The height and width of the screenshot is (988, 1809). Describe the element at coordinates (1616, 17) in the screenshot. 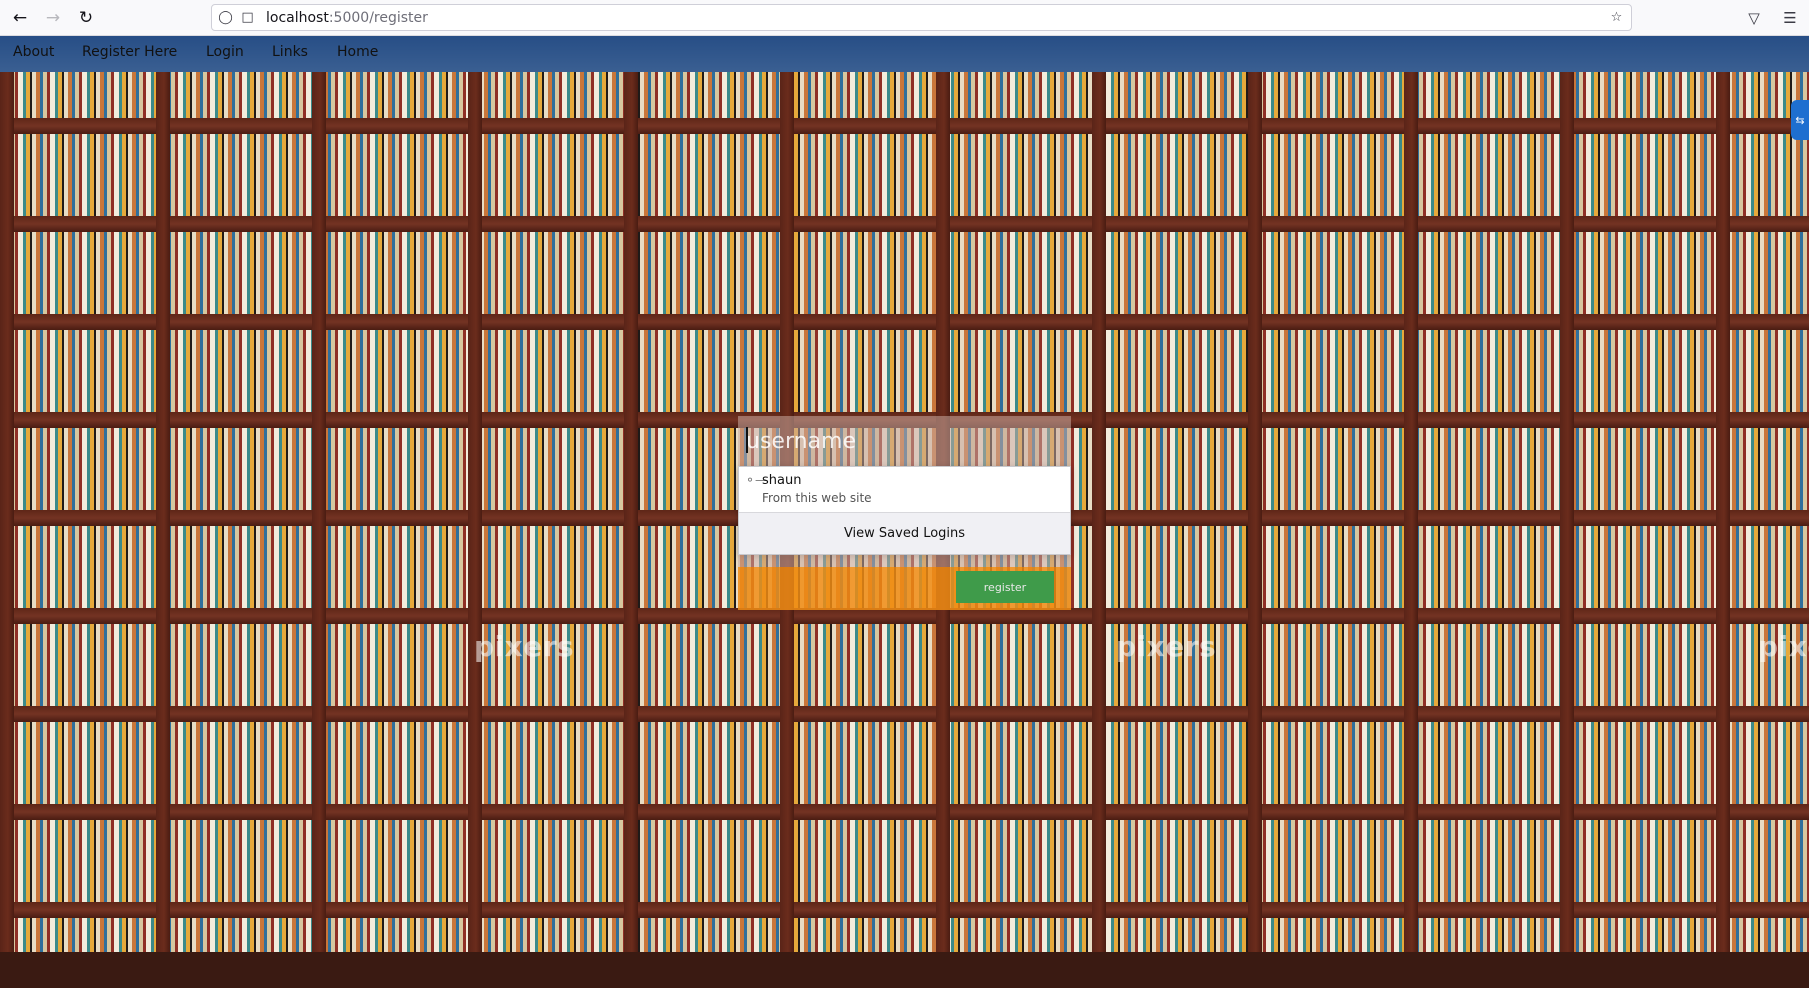

I see `bookmark-star-icon: ☆` at that location.